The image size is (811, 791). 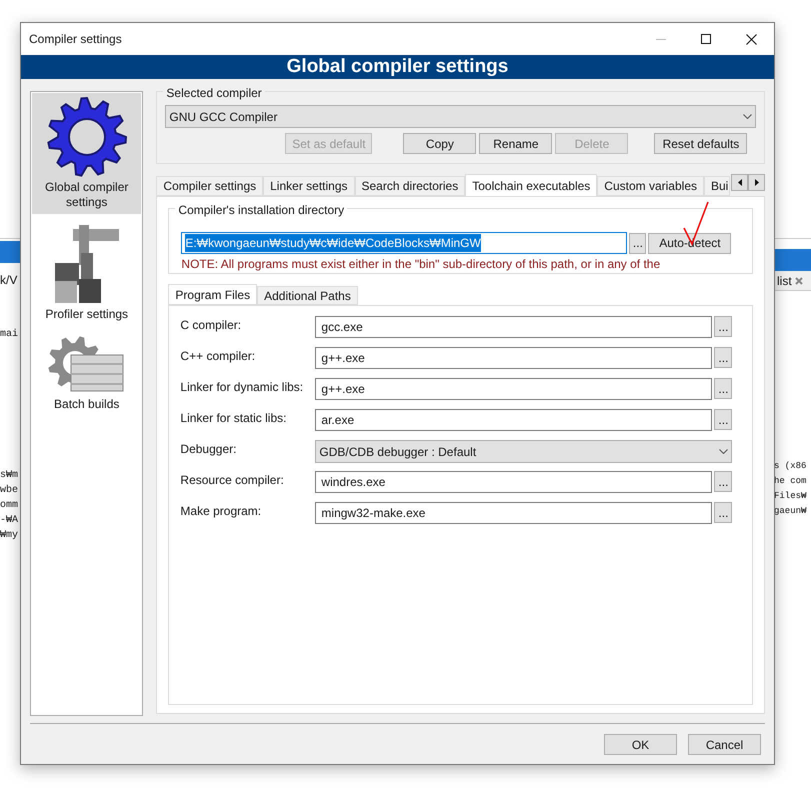 I want to click on close-icon, so click(x=751, y=39).